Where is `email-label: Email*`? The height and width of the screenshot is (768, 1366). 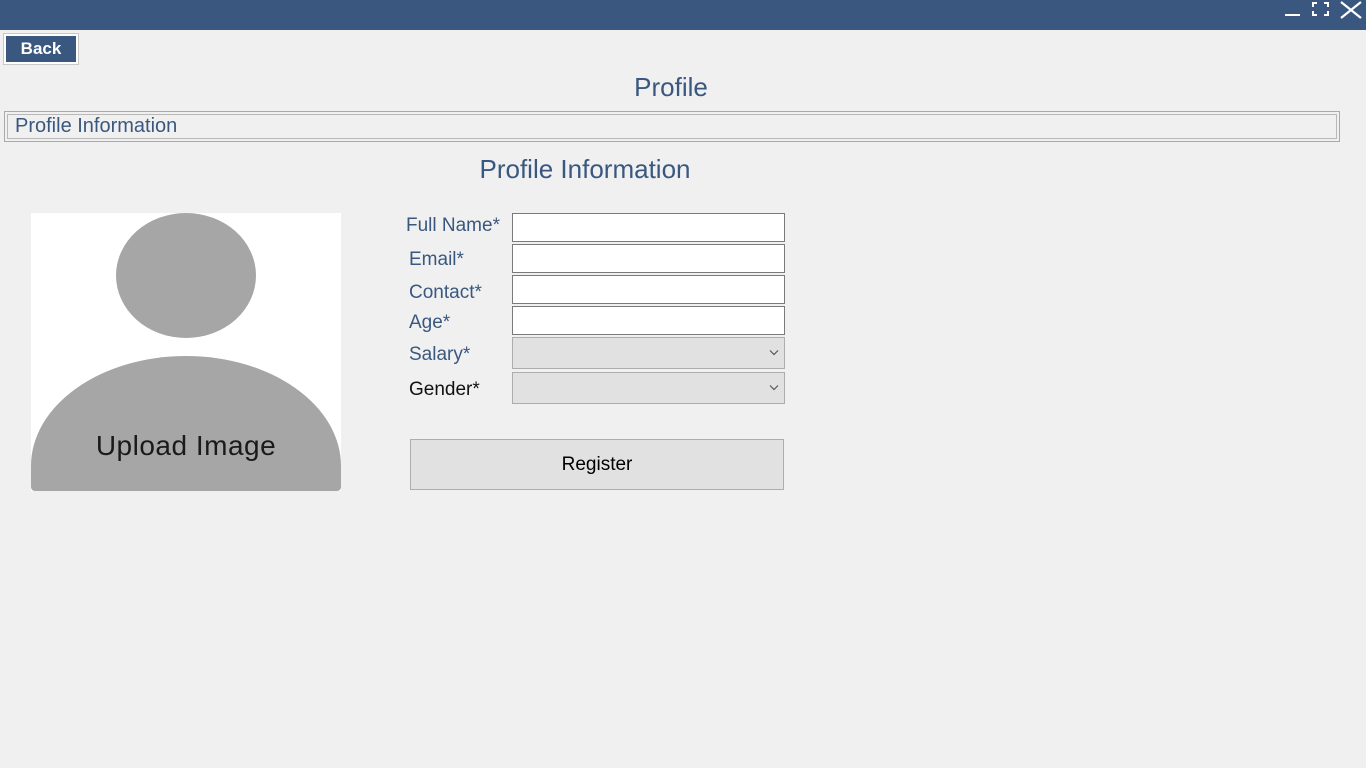 email-label: Email* is located at coordinates (436, 259).